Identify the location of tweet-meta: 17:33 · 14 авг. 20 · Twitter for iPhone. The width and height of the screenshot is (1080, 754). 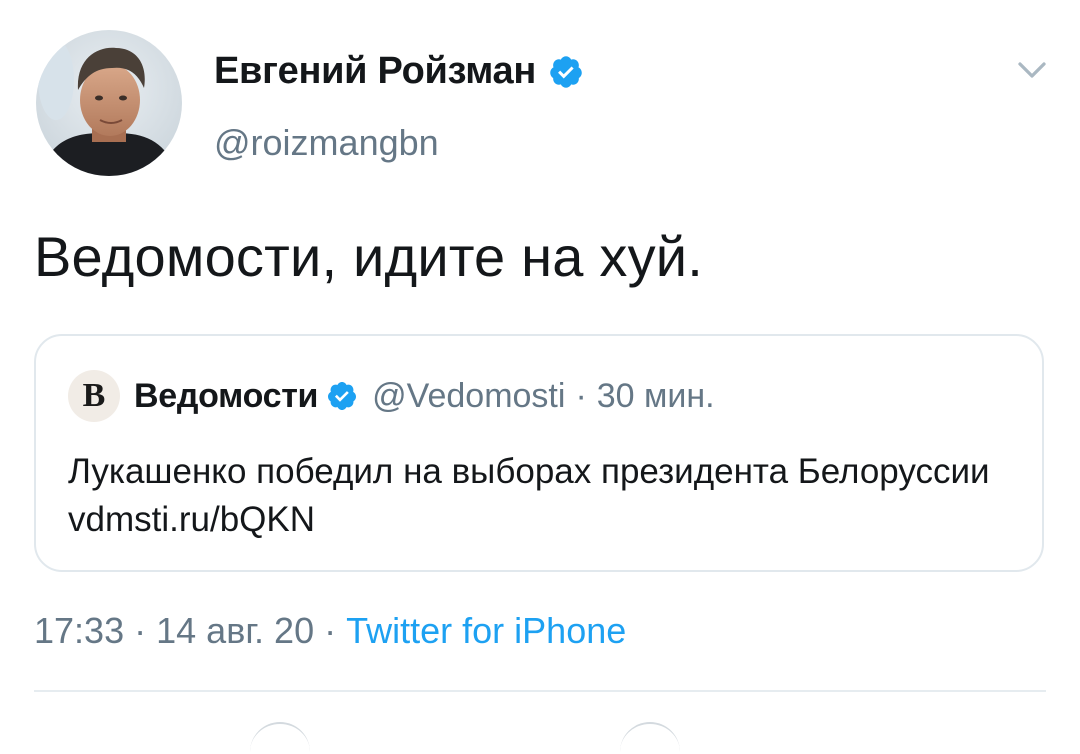
(330, 631).